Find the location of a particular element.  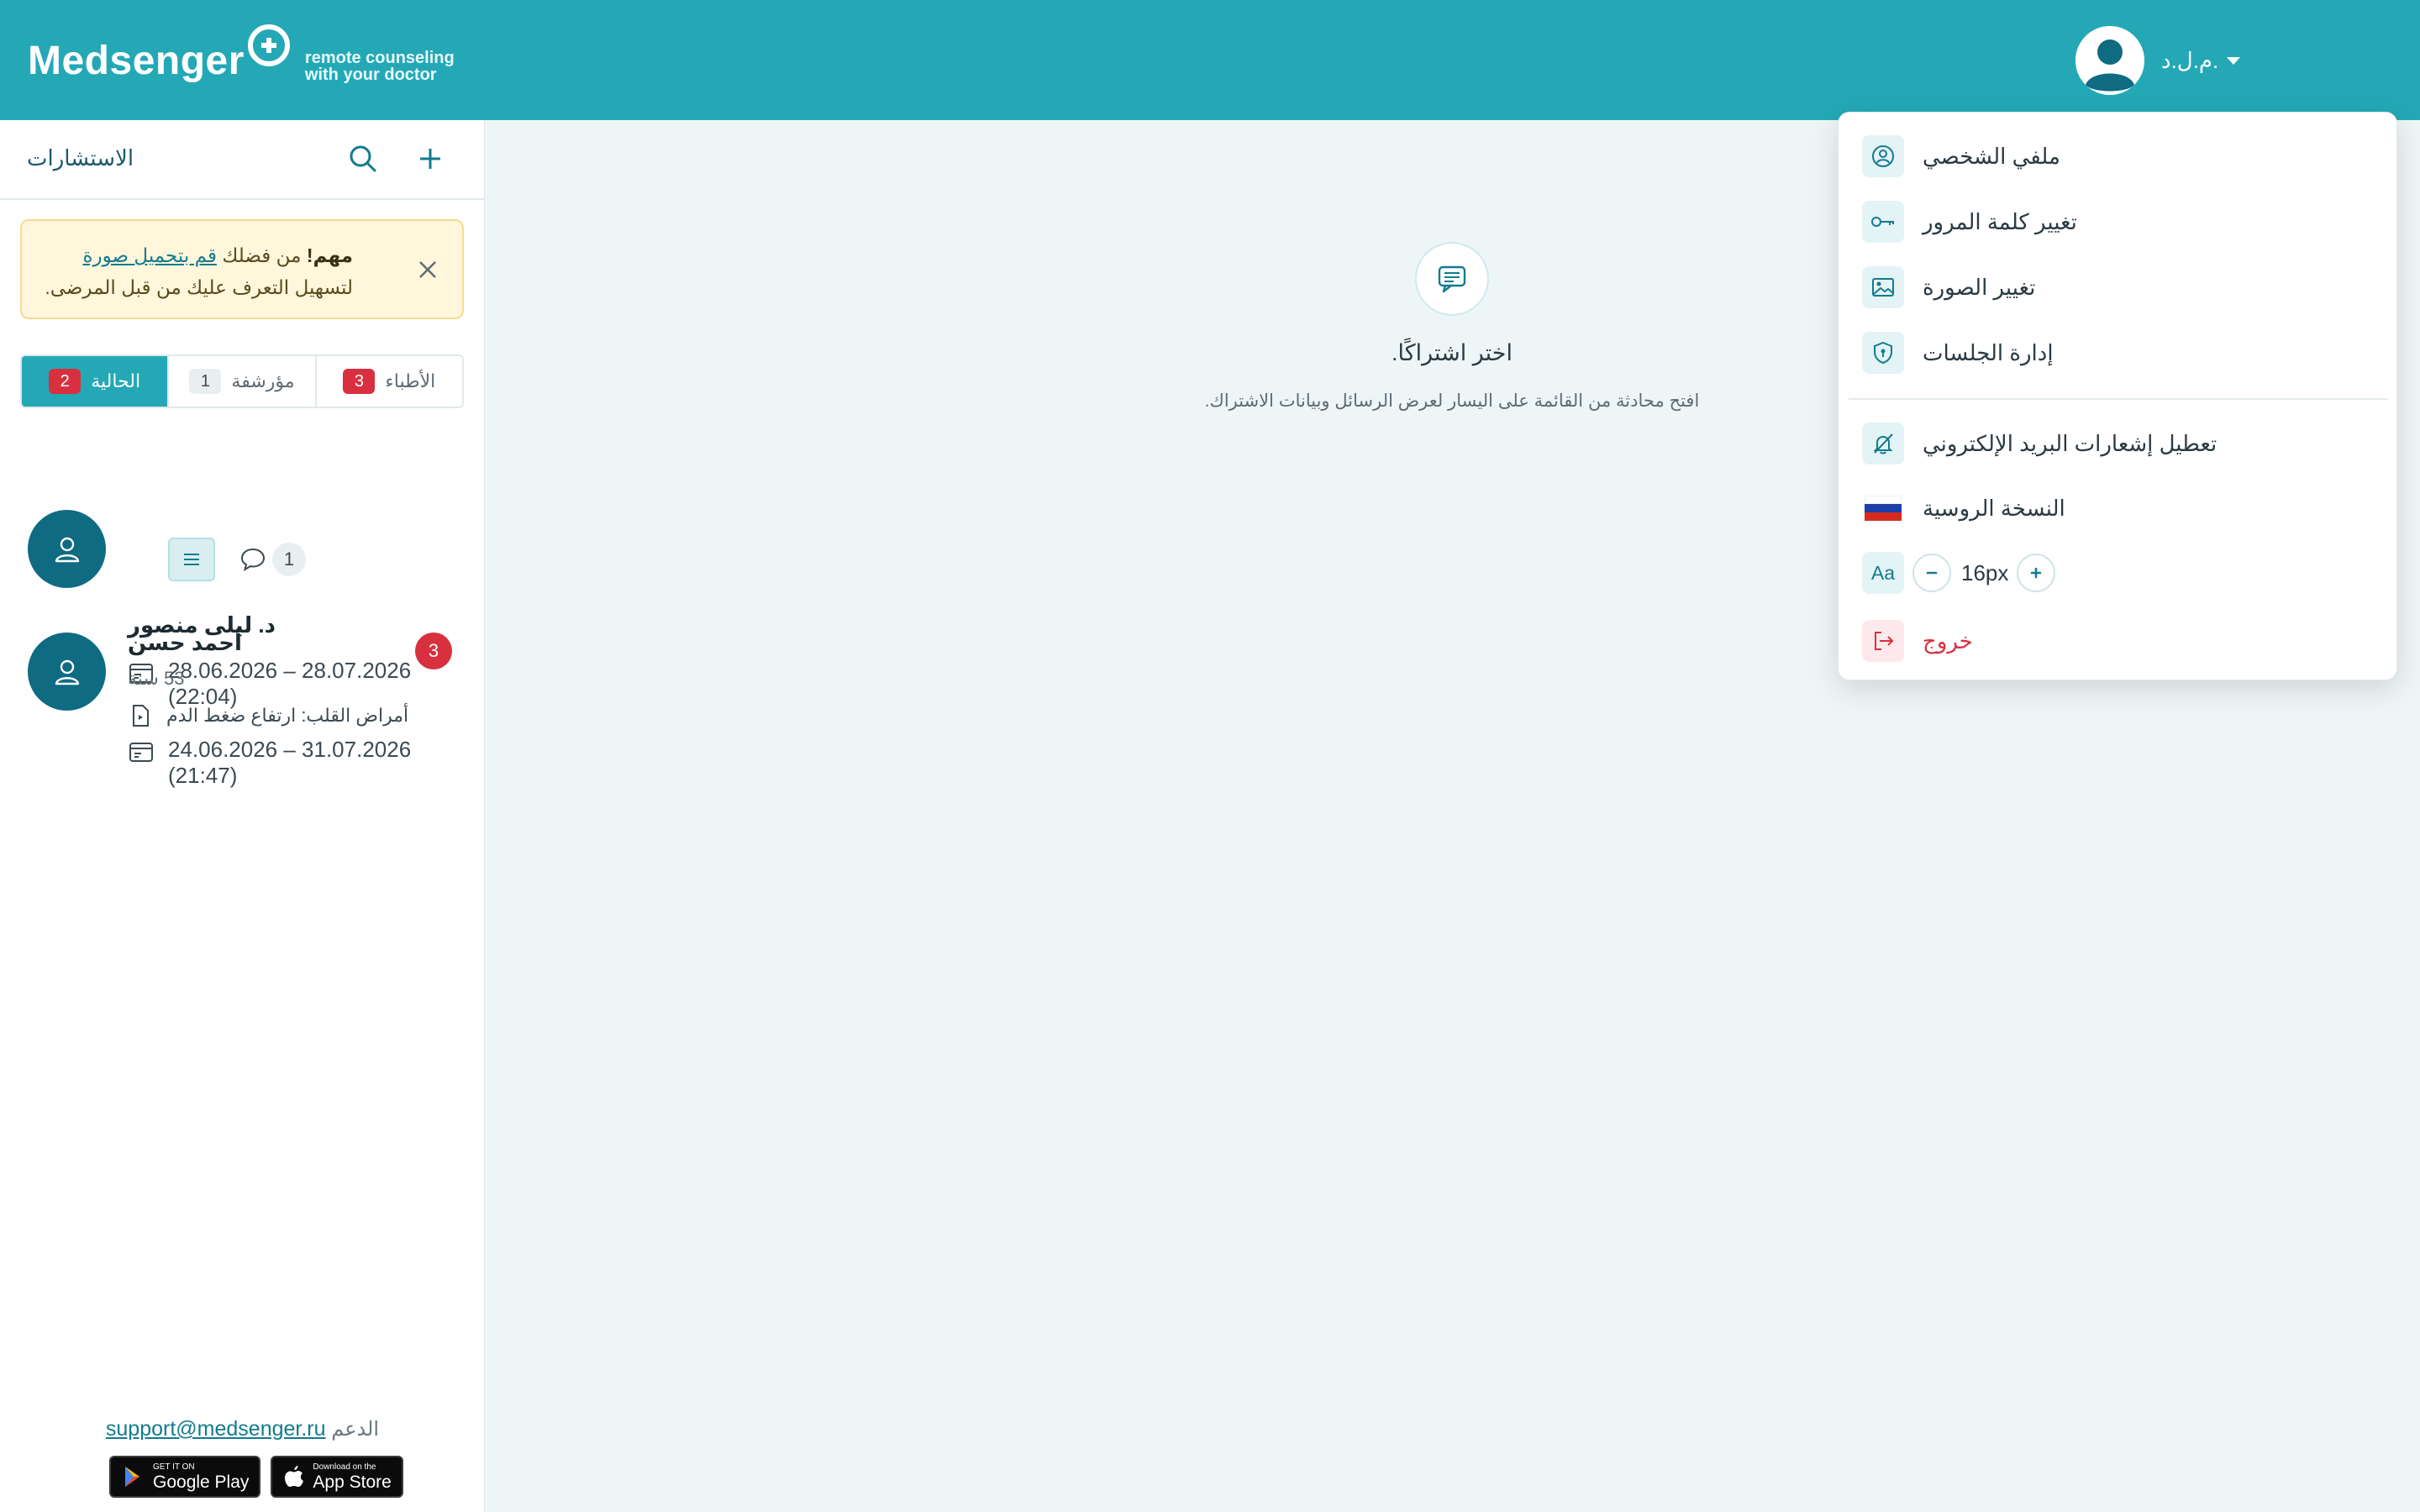

user-circle-icon is located at coordinates (1883, 156).